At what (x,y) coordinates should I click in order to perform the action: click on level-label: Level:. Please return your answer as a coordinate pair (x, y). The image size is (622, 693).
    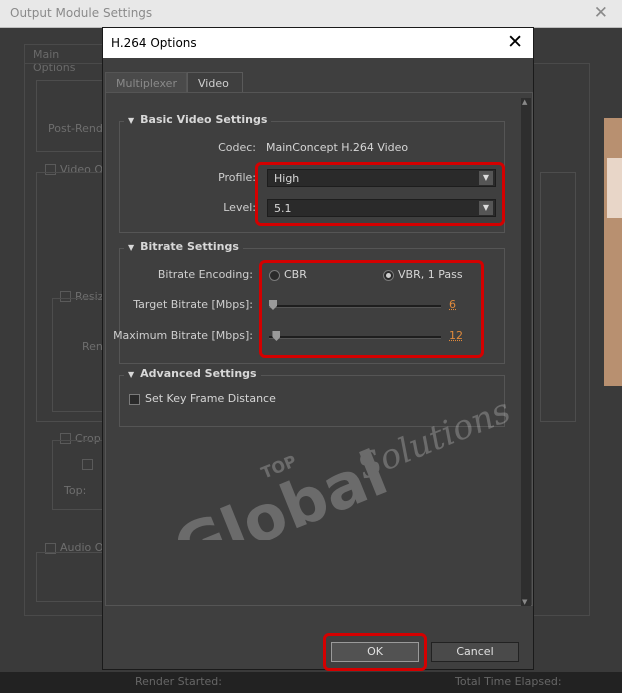
    Looking at the image, I should click on (239, 207).